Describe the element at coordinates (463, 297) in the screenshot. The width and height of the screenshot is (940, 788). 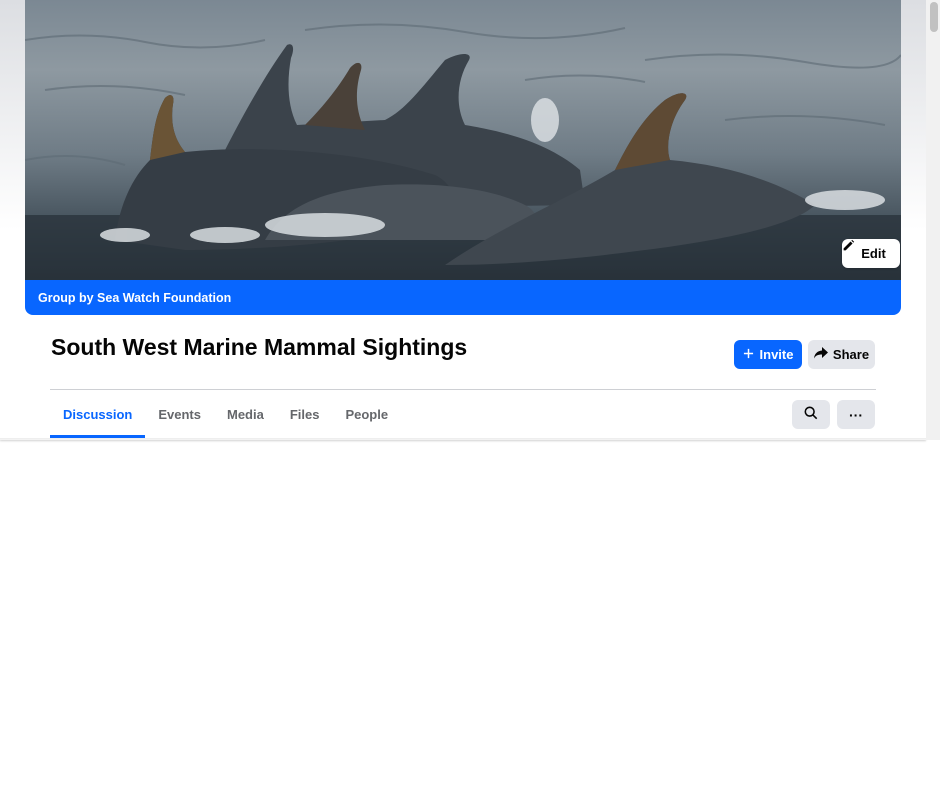
I see `group-owner-banner: Group by Sea Watch Foundation` at that location.